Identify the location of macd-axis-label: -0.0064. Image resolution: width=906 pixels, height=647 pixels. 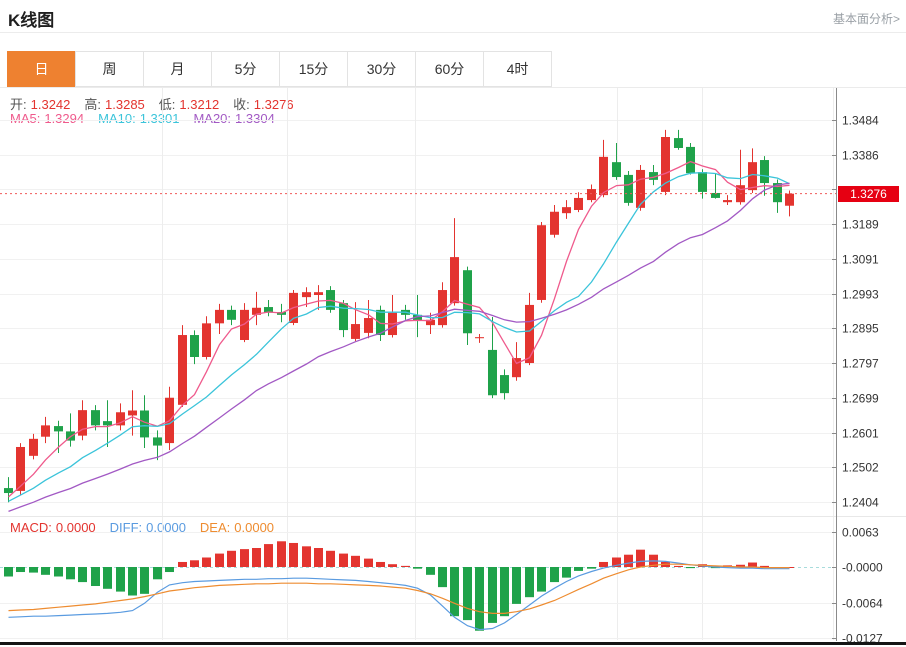
(862, 604).